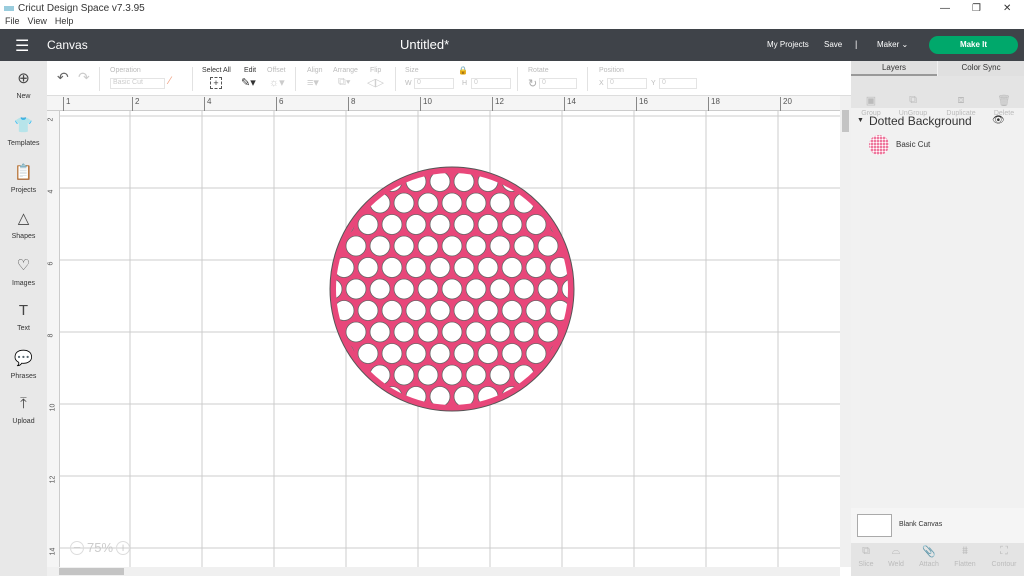  Describe the element at coordinates (23, 143) in the screenshot. I see `sidebar-label: Templates` at that location.